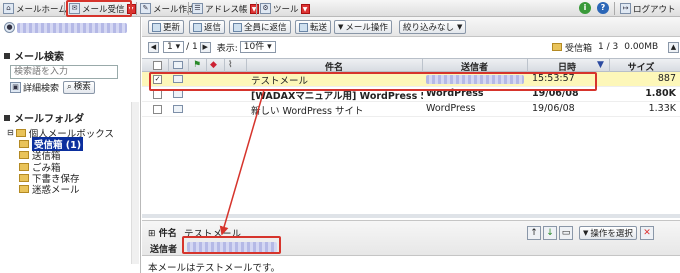 This screenshot has width=680, height=273. What do you see at coordinates (303, 27) in the screenshot?
I see `forward-icon` at bounding box center [303, 27].